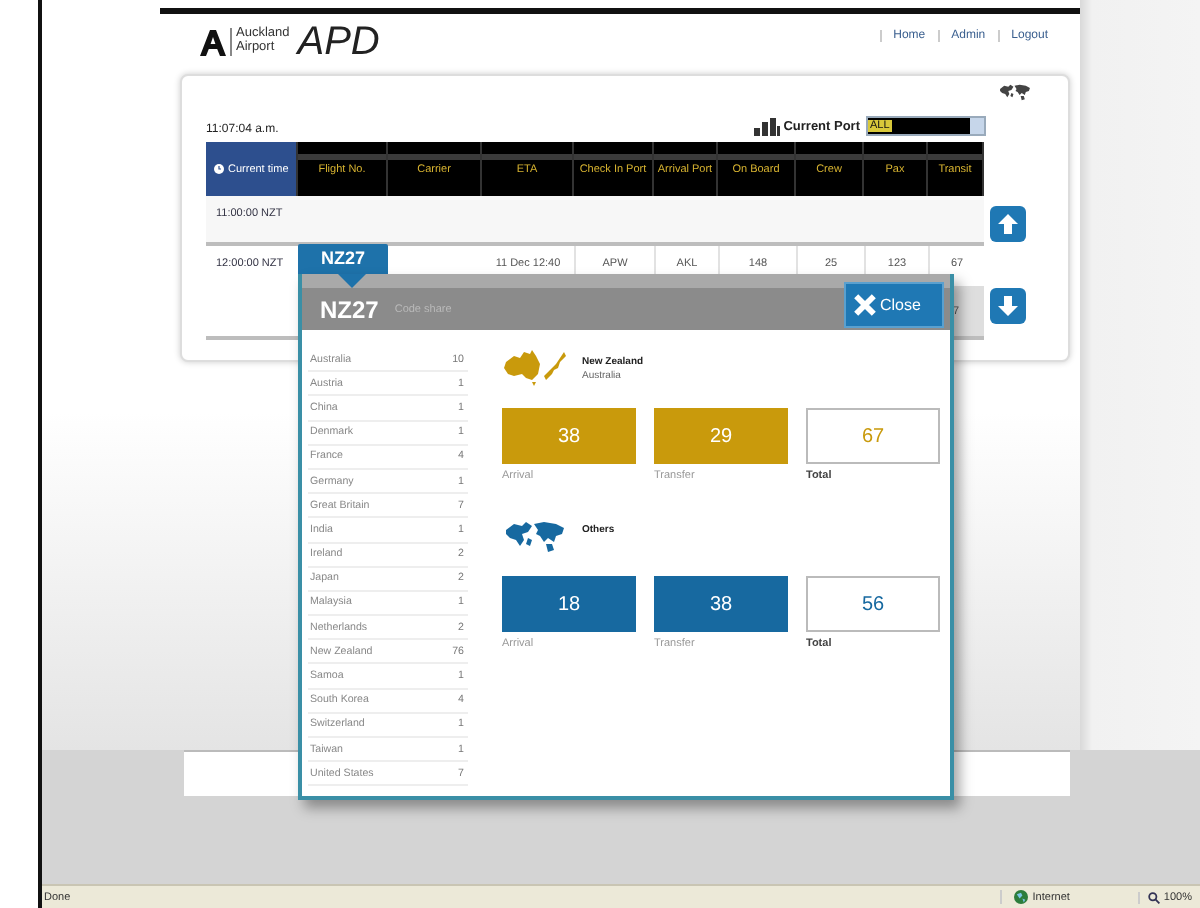 Image resolution: width=1200 pixels, height=908 pixels. Describe the element at coordinates (721, 436) in the screenshot. I see `stat-box: 29` at that location.